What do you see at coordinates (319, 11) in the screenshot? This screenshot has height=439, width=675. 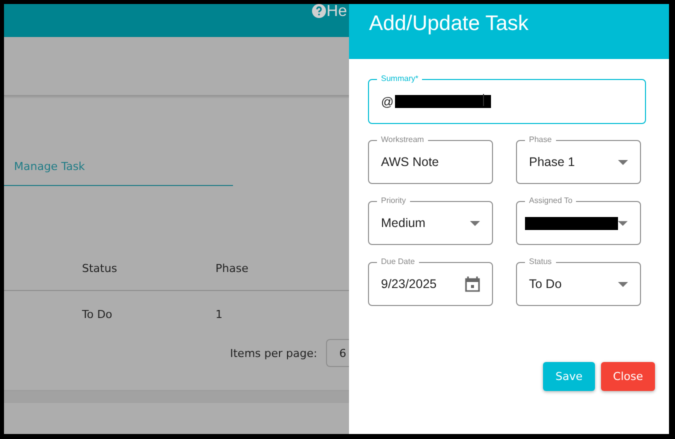 I see `help-icon` at bounding box center [319, 11].